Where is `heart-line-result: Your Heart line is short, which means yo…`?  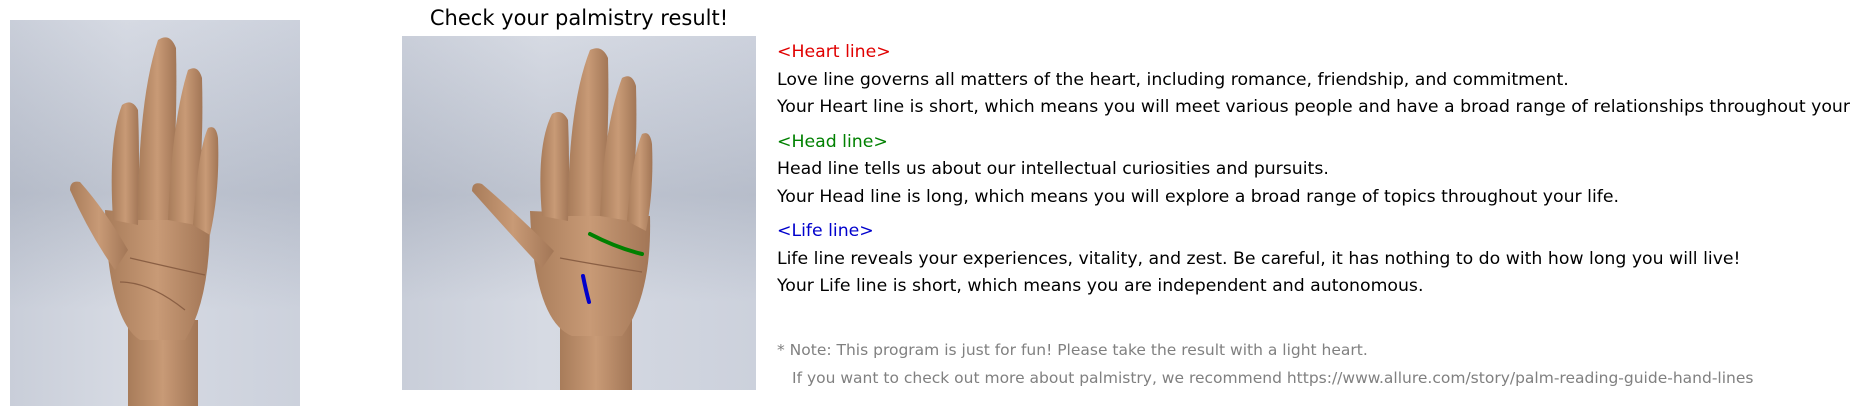
heart-line-result: Your Heart line is short, which means yo… is located at coordinates (1314, 107).